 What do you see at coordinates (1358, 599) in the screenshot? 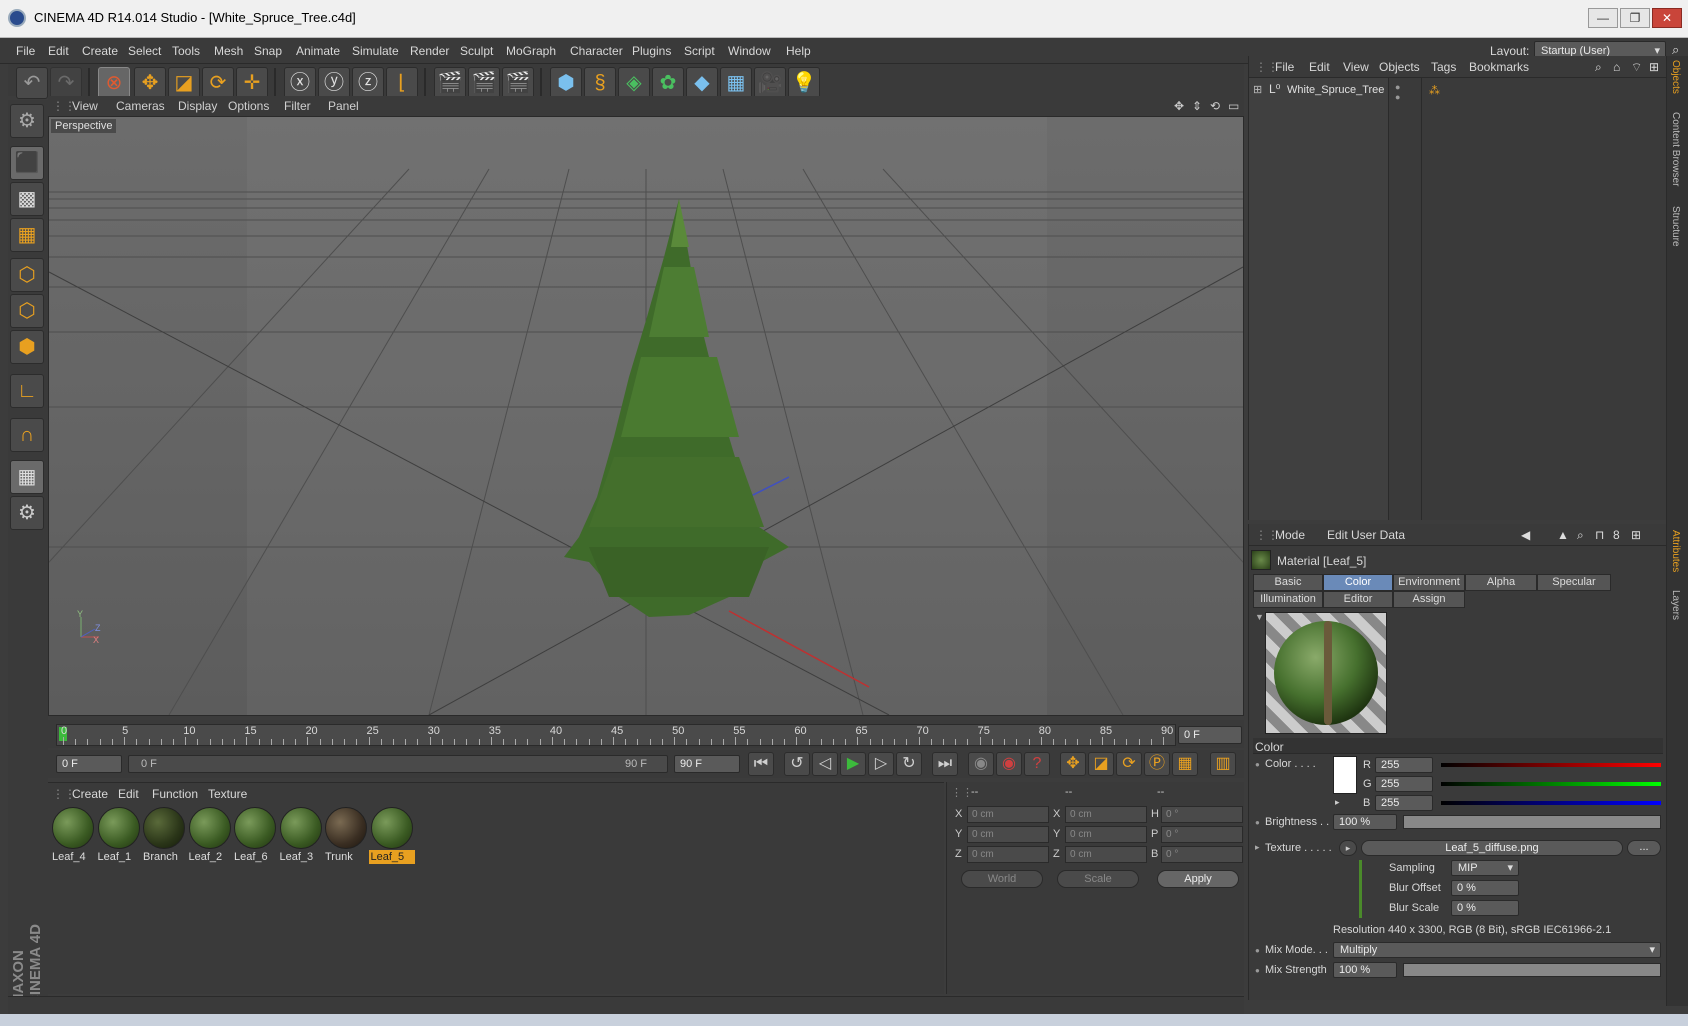
I see `tab-editor: Editor` at bounding box center [1358, 599].